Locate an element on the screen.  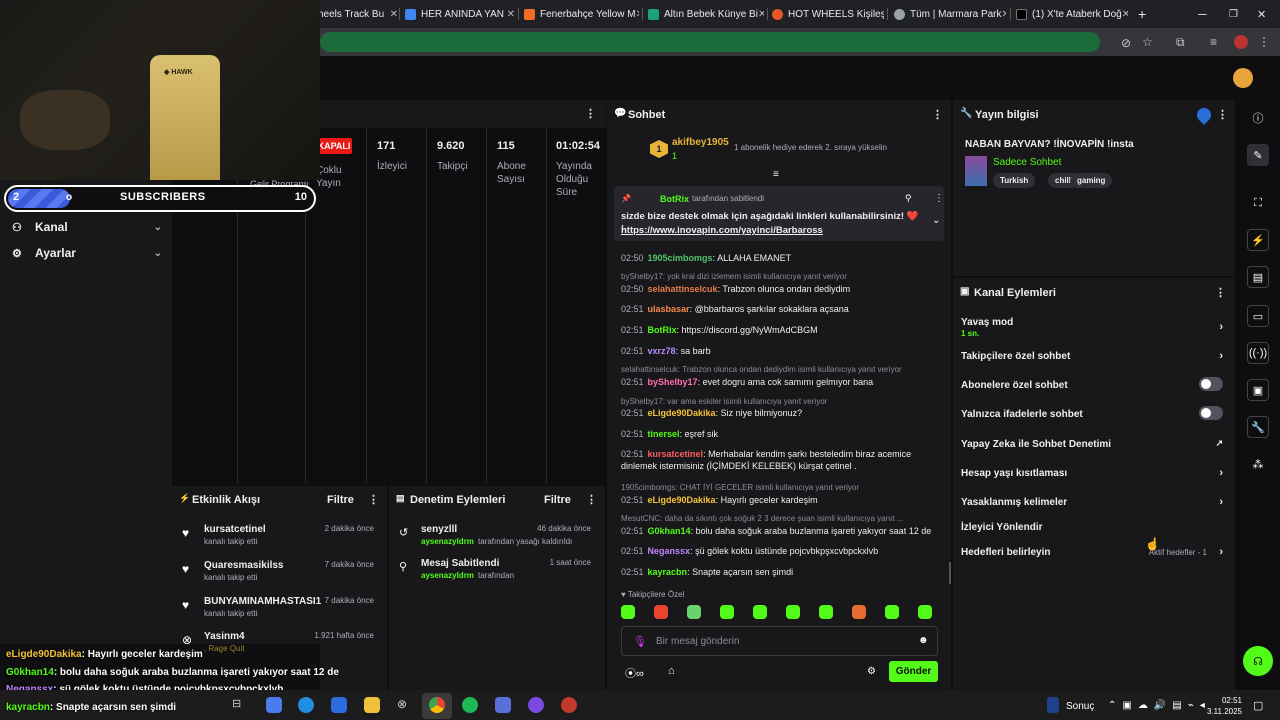
menu-list-icon: ≡ is located at coordinates (1213, 42).